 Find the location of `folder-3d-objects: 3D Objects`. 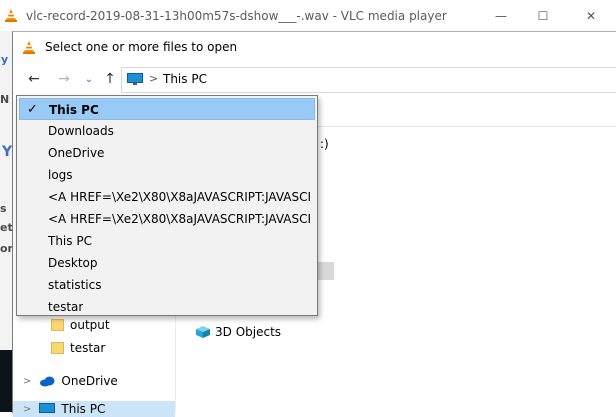

folder-3d-objects: 3D Objects is located at coordinates (238, 332).